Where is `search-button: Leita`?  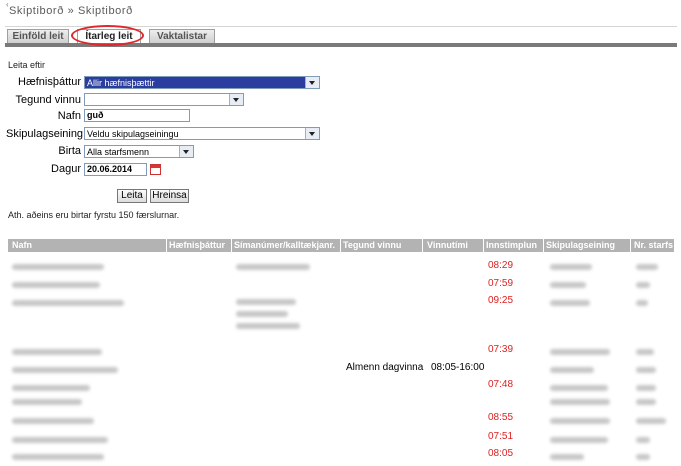 search-button: Leita is located at coordinates (132, 196).